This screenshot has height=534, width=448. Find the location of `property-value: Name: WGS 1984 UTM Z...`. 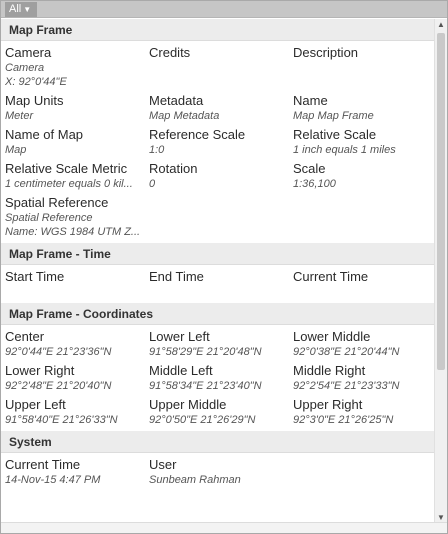

property-value: Name: WGS 1984 UTM Z... is located at coordinates (73, 232).